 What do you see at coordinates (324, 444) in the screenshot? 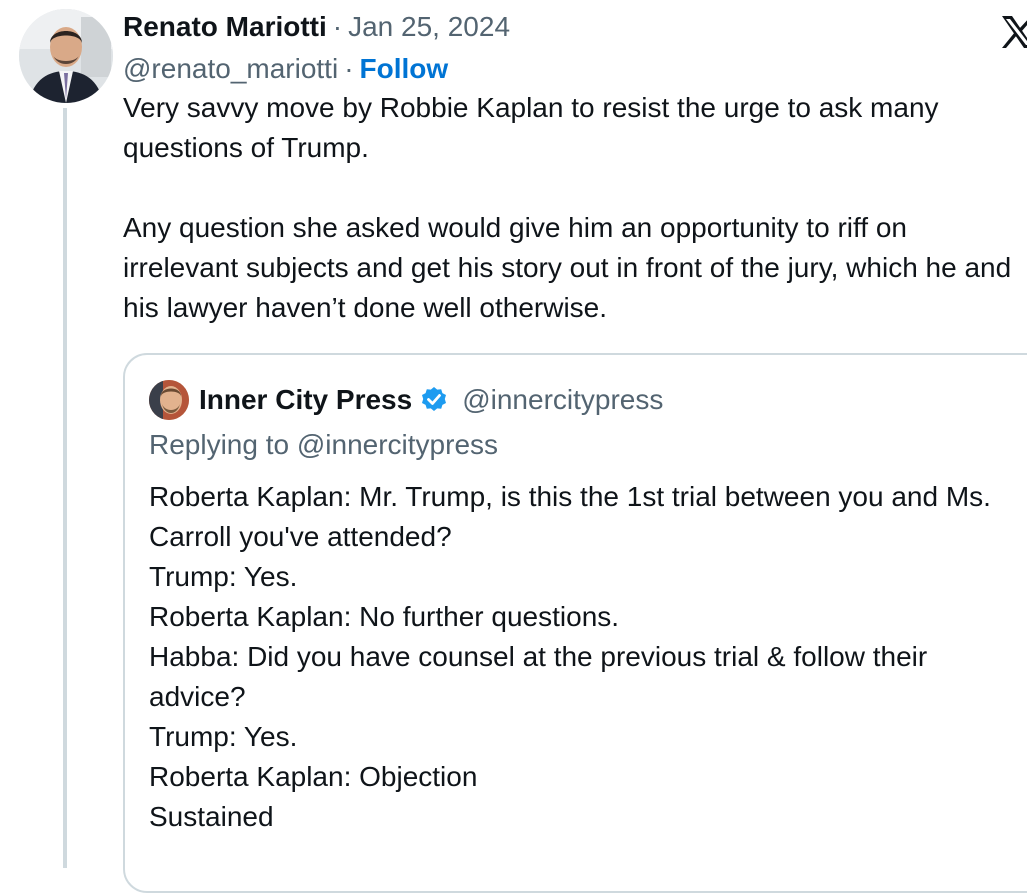
I see `replying-to-label: Replying to @innercitypress` at bounding box center [324, 444].